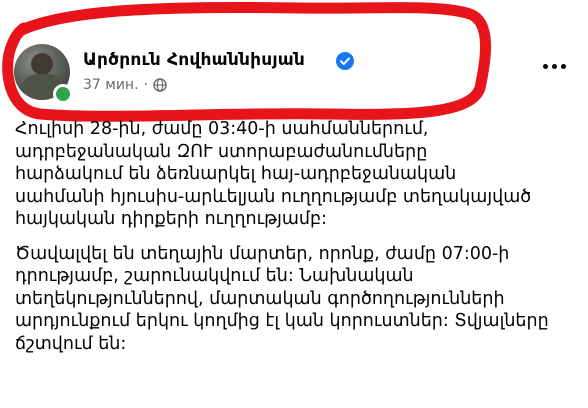  Describe the element at coordinates (345, 61) in the screenshot. I see `verified-badge-icon` at that location.